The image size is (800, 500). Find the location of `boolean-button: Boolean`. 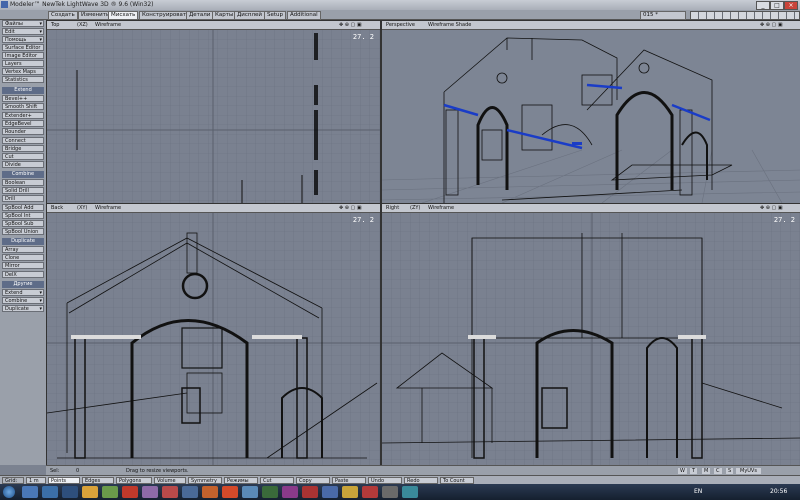

boolean-button: Boolean is located at coordinates (23, 182).